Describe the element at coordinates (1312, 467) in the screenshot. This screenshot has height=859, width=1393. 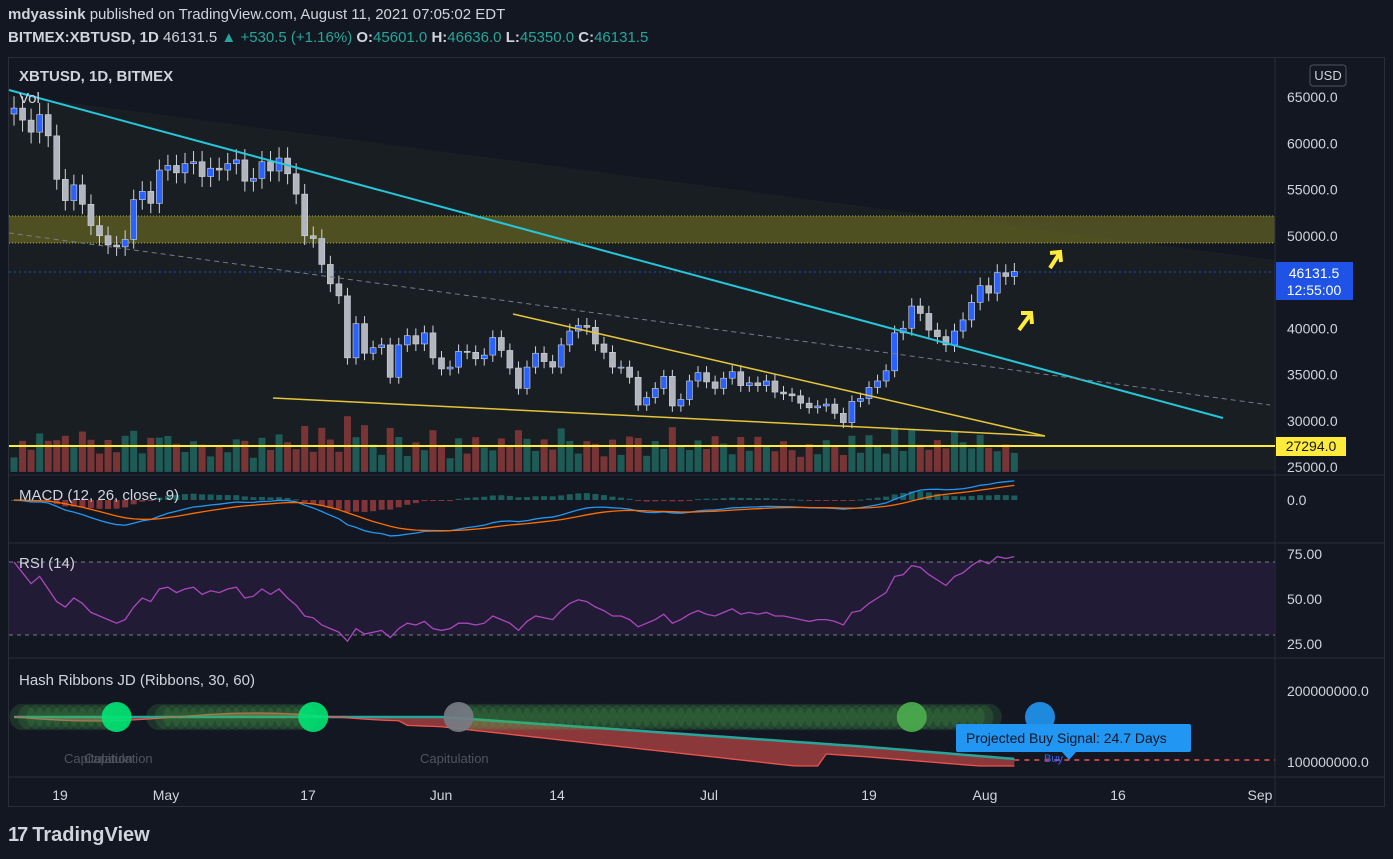
I see `price-tick-label: 25000.0` at that location.